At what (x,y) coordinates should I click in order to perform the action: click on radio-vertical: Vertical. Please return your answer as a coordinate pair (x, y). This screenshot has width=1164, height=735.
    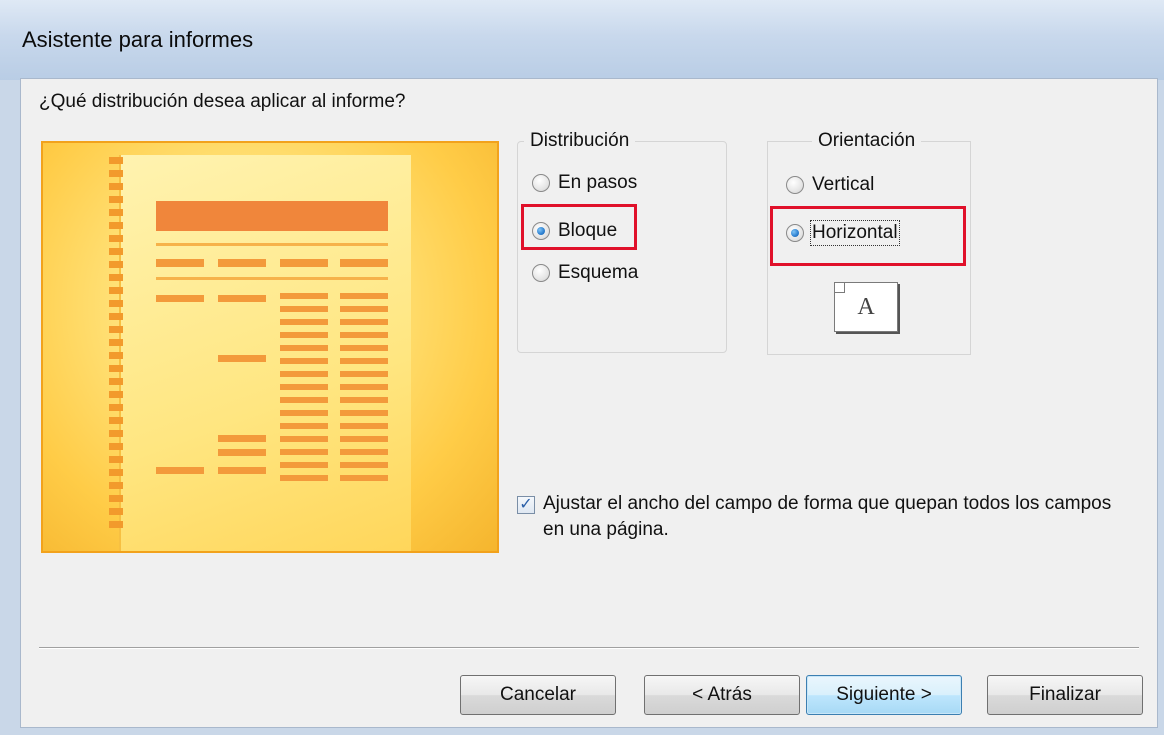
    Looking at the image, I should click on (830, 185).